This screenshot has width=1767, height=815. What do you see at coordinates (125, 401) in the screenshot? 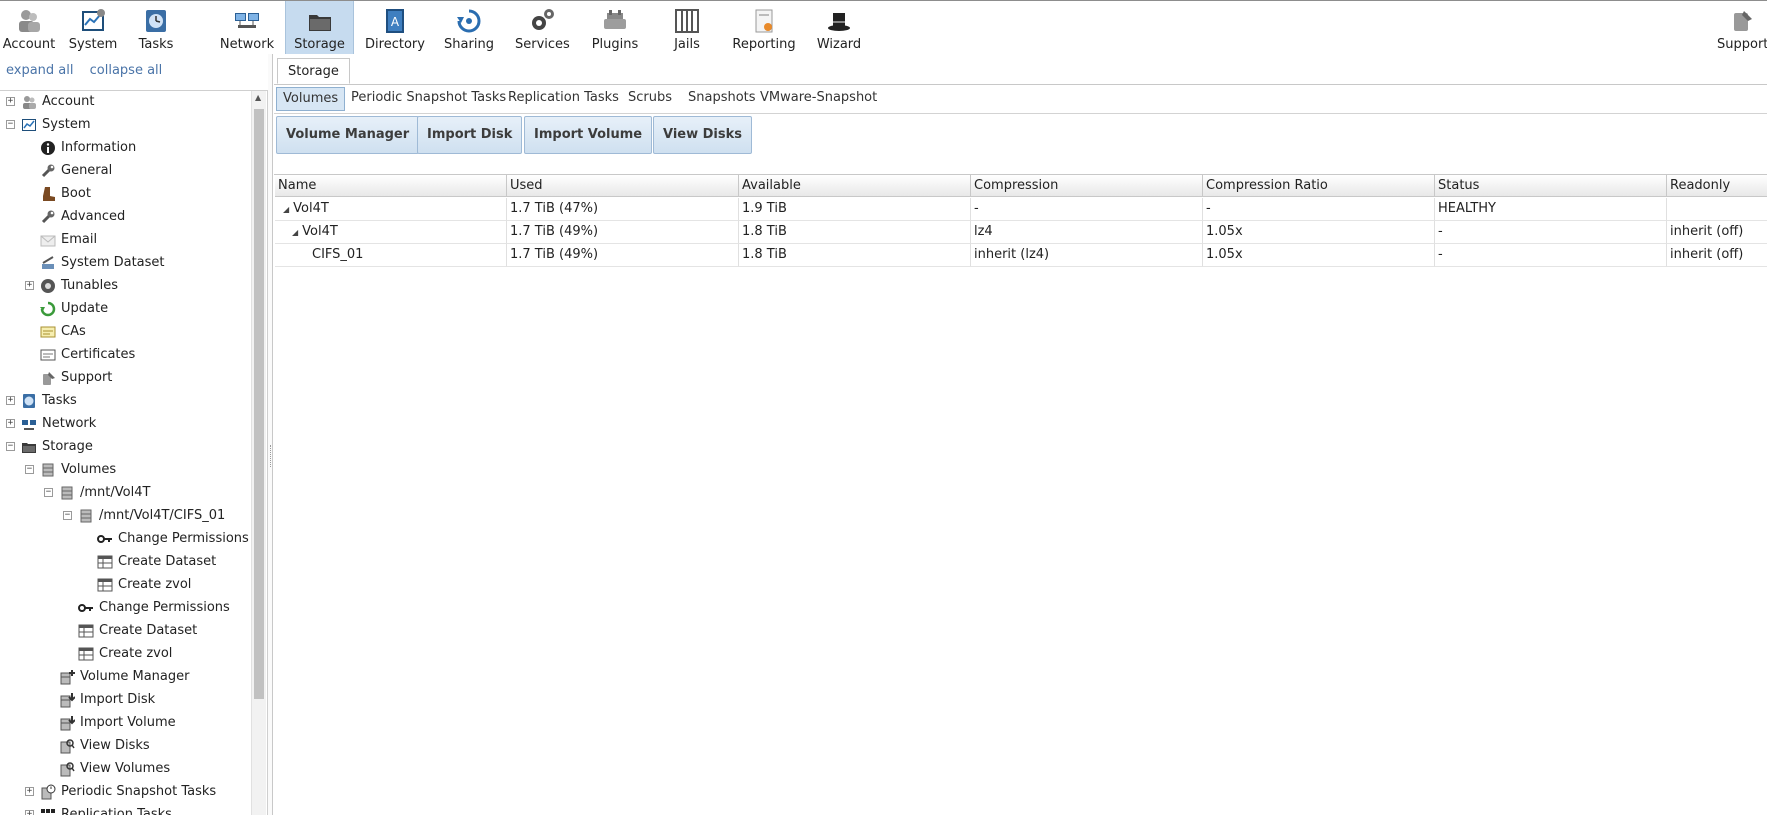
I see `tree-item-tasks: + Tasks` at bounding box center [125, 401].